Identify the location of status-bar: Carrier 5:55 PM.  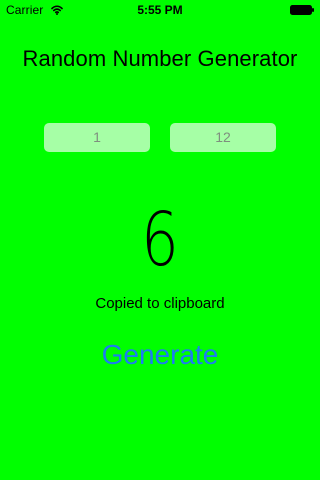
(160, 10).